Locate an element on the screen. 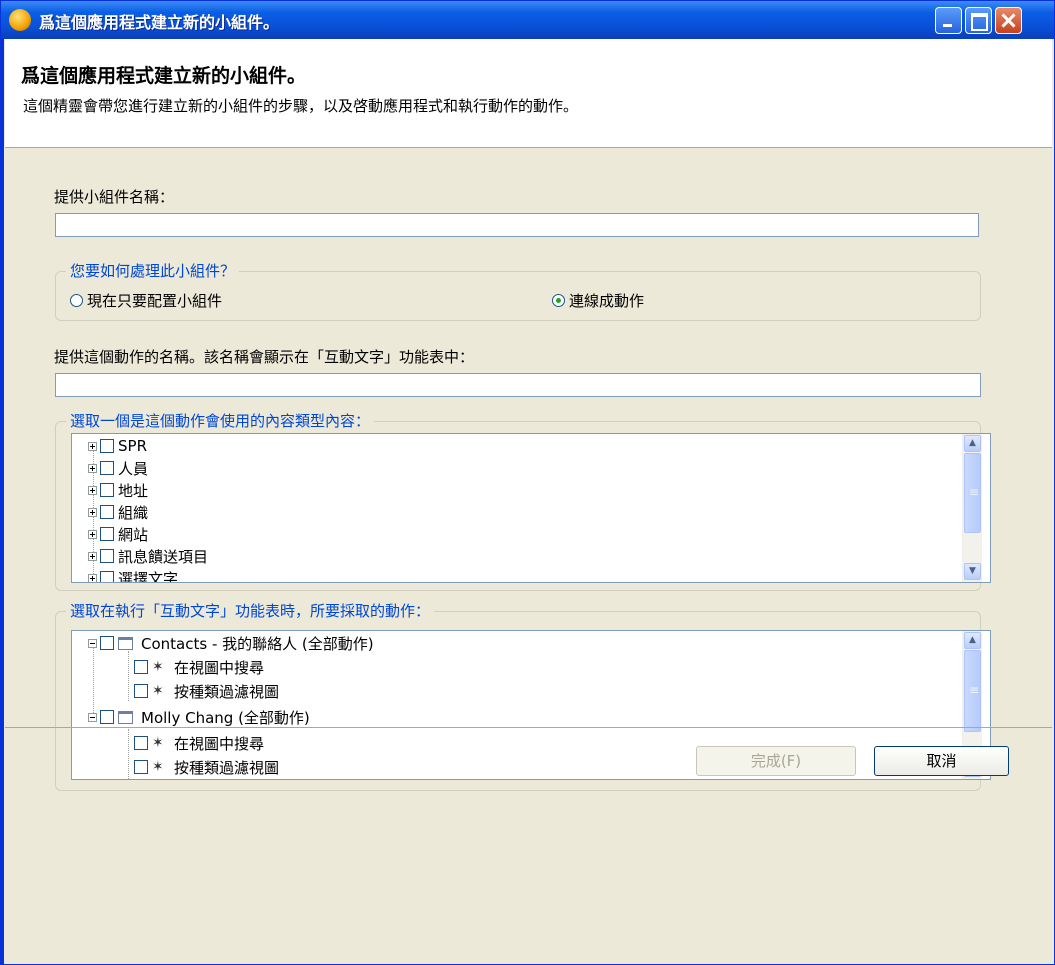 The width and height of the screenshot is (1055, 965). minimize-button is located at coordinates (948, 20).